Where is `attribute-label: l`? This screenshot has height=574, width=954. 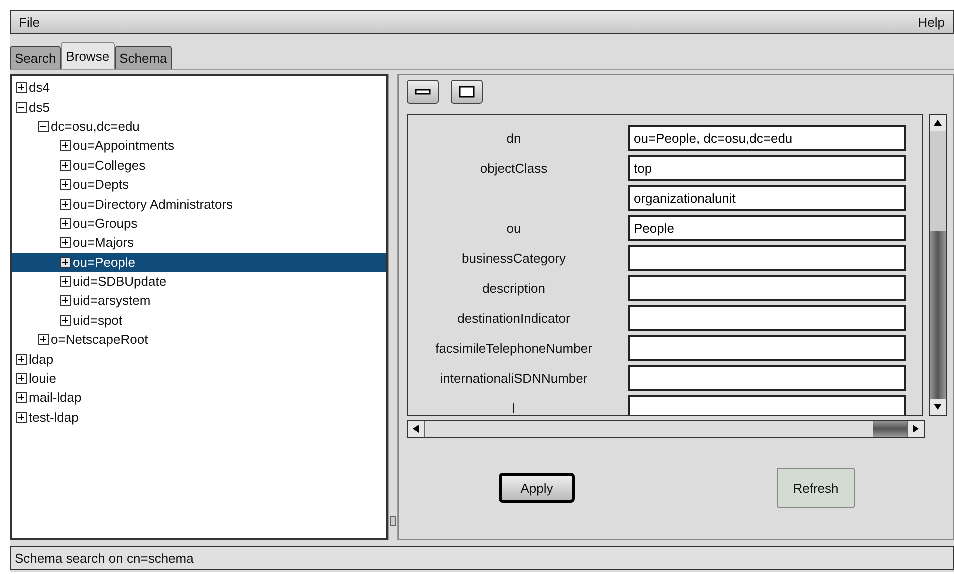
attribute-label: l is located at coordinates (514, 407).